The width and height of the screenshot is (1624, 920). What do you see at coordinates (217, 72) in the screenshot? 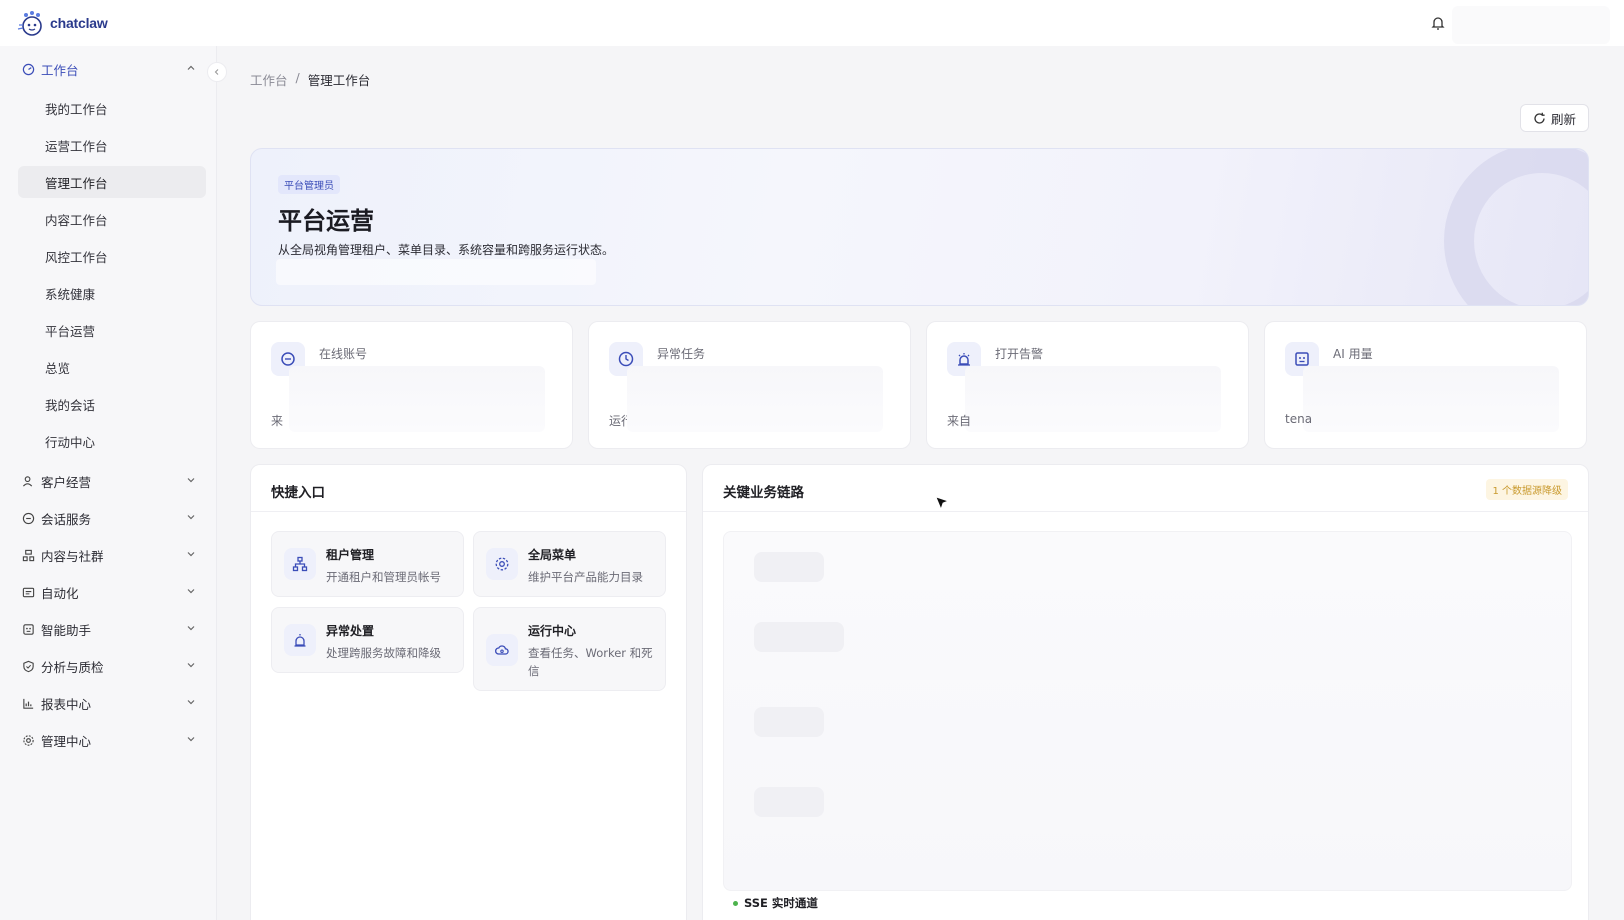
I see `sidebar-collapse-button` at bounding box center [217, 72].